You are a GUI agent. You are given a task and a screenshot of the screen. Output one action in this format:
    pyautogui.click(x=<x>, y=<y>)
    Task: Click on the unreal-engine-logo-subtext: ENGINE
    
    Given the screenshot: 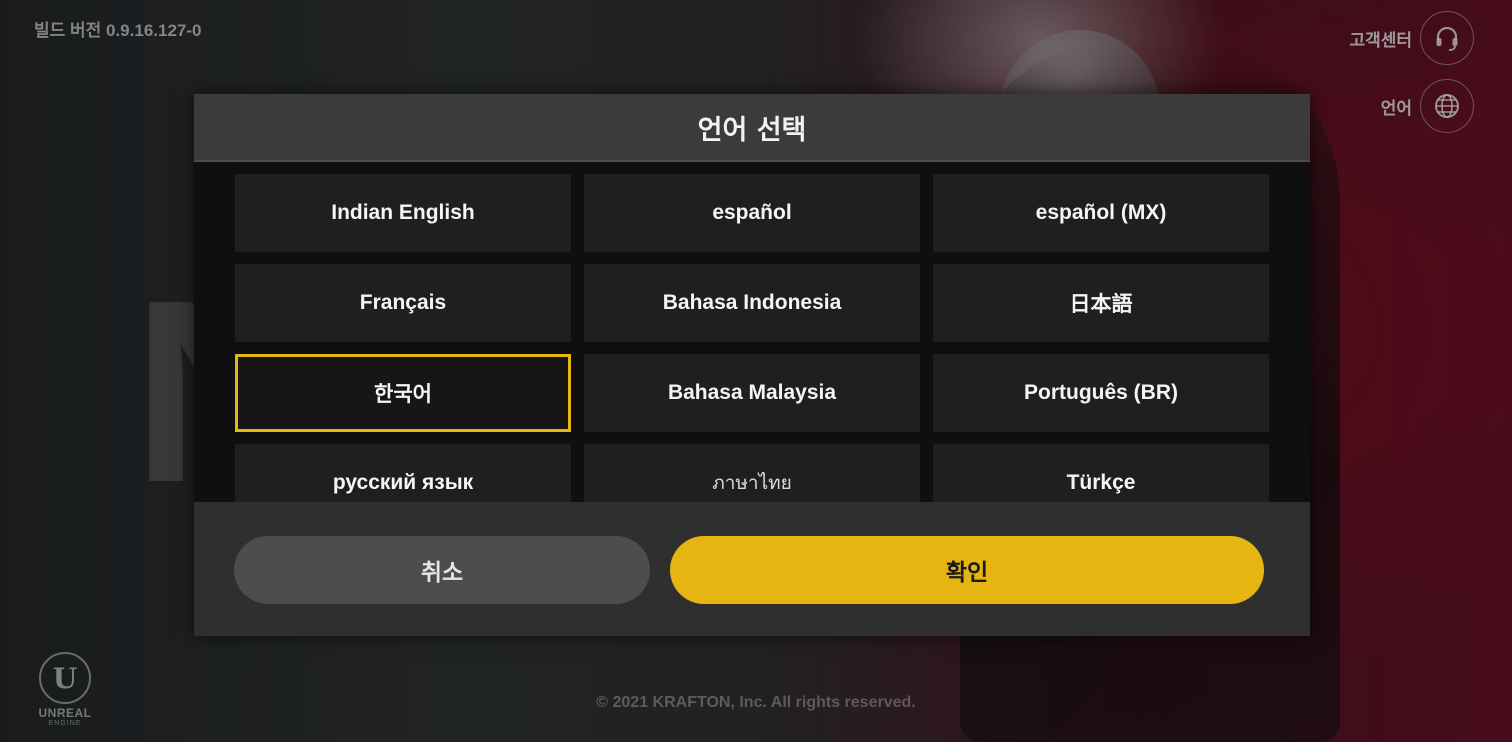 What is the action you would take?
    pyautogui.click(x=65, y=723)
    